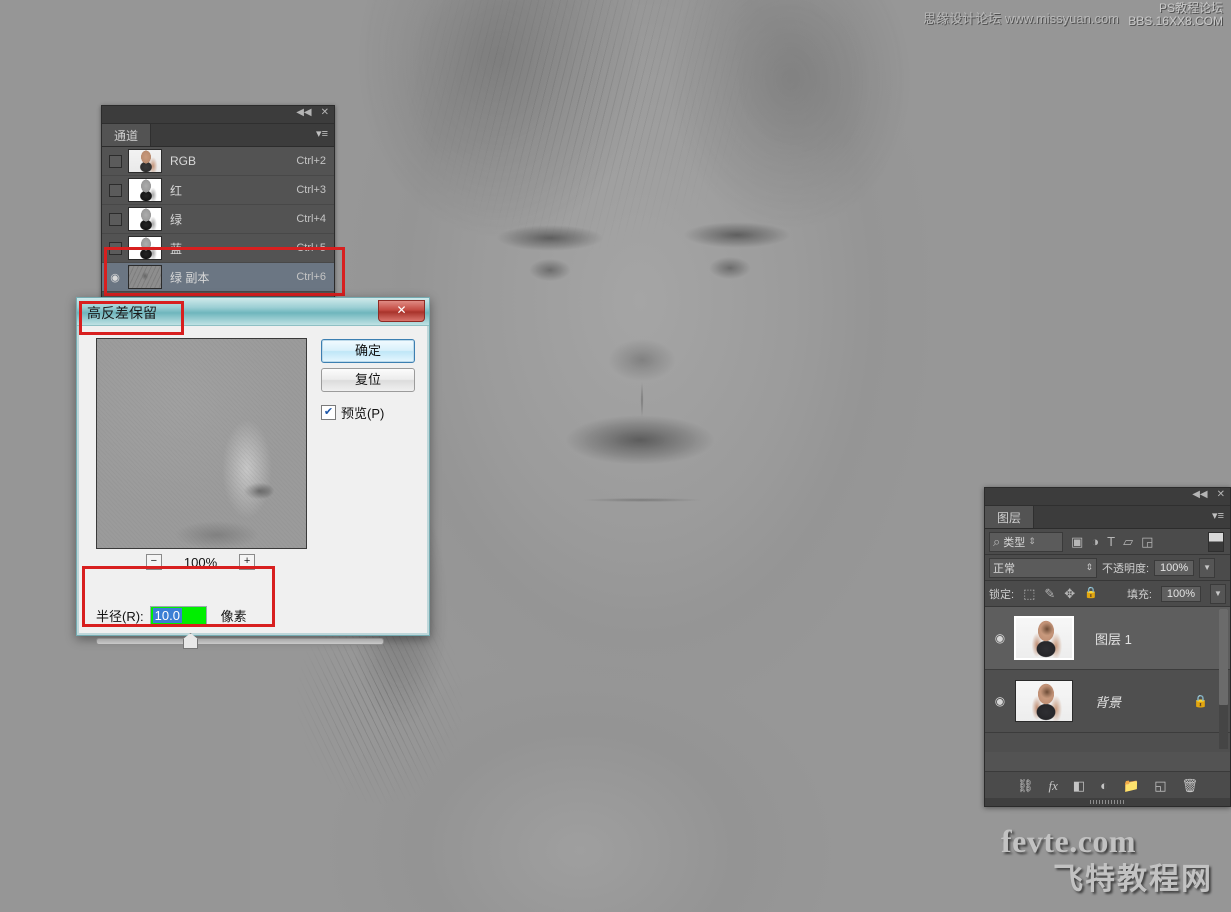 This screenshot has height=912, width=1231. What do you see at coordinates (183, 161) in the screenshot?
I see `channel-name: RGB` at bounding box center [183, 161].